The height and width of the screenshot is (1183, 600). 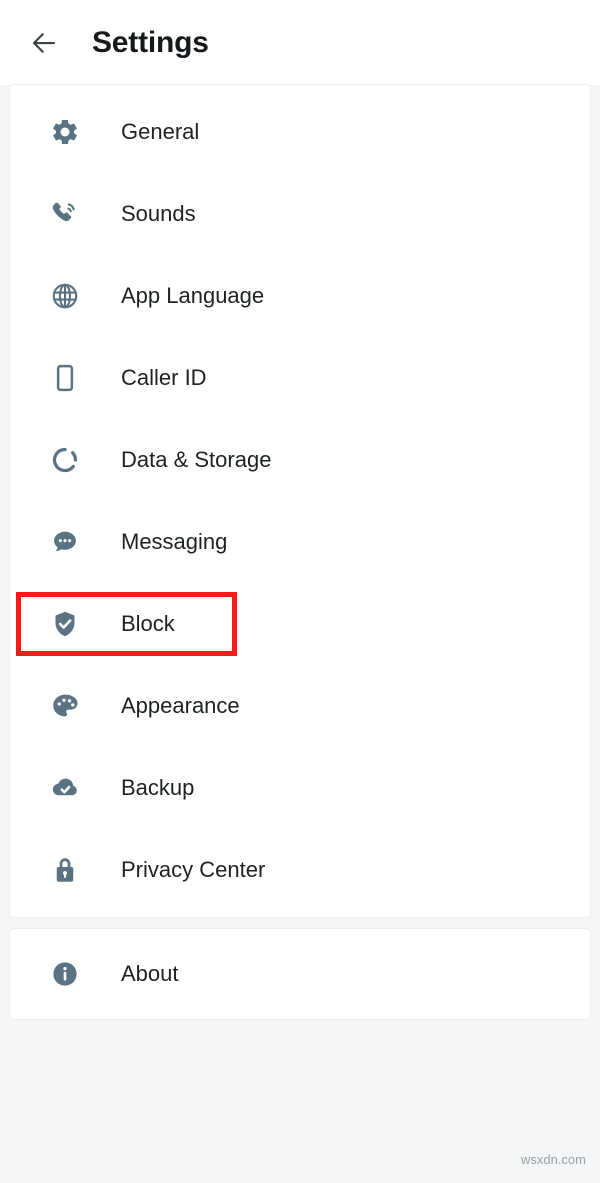 I want to click on settings-row-privacy-center: Privacy Center, so click(x=300, y=870).